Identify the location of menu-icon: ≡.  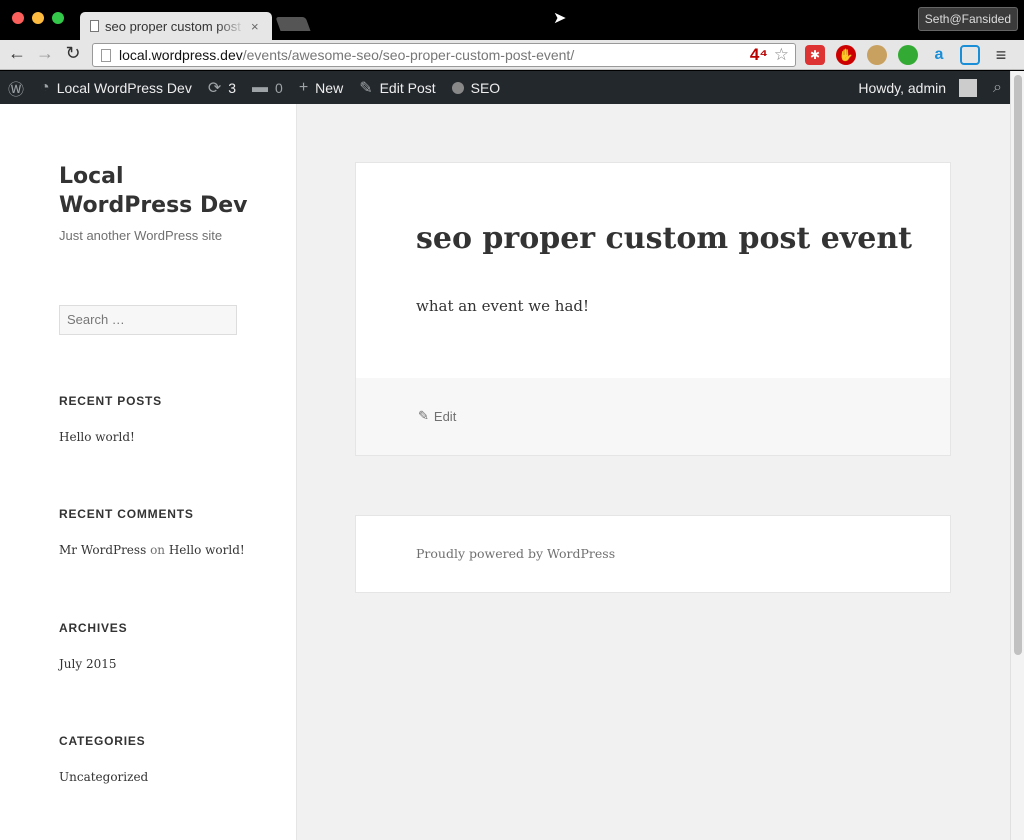
(1001, 55).